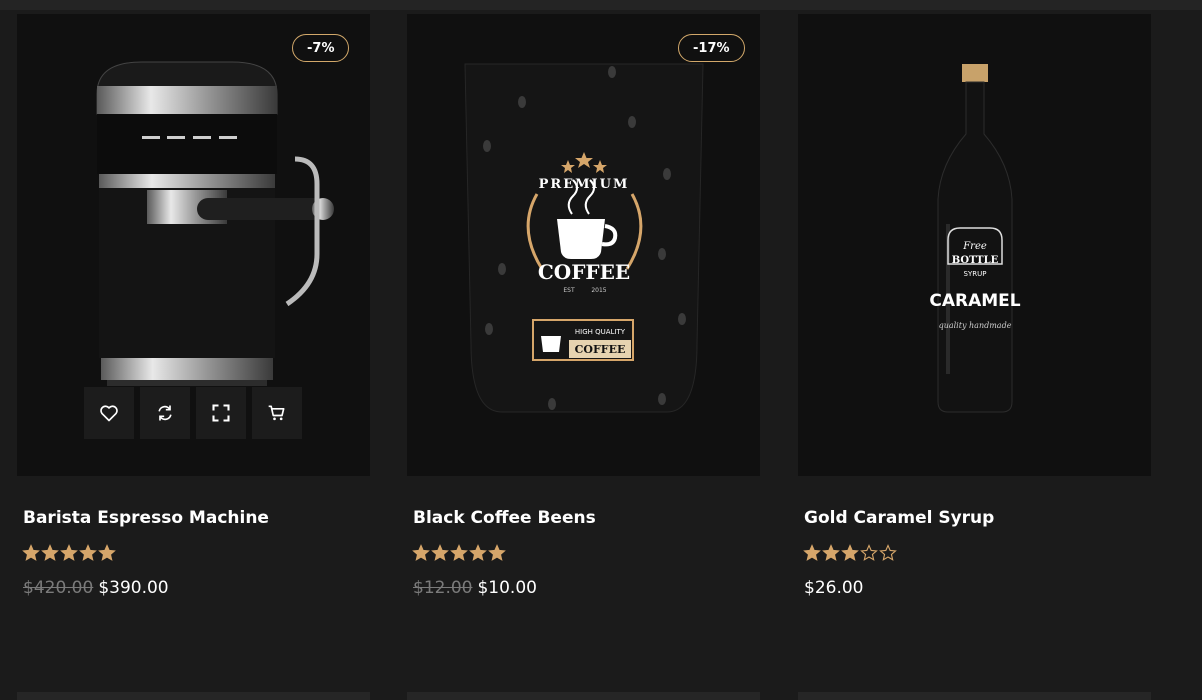  Describe the element at coordinates (584, 184) in the screenshot. I see `premium-arc-text: PREMIUM` at that location.